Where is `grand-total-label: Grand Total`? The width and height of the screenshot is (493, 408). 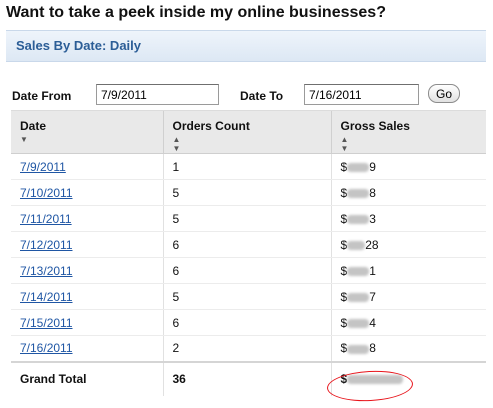 grand-total-label: Grand Total is located at coordinates (87, 378).